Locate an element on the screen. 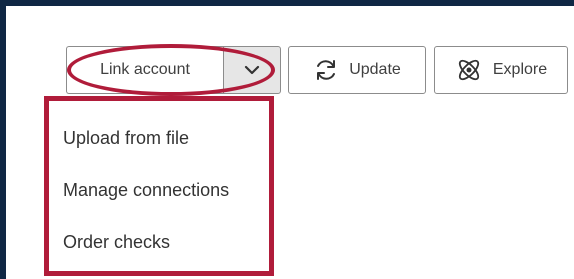  menu-item-manage-connections: Manage connections is located at coordinates (146, 190).